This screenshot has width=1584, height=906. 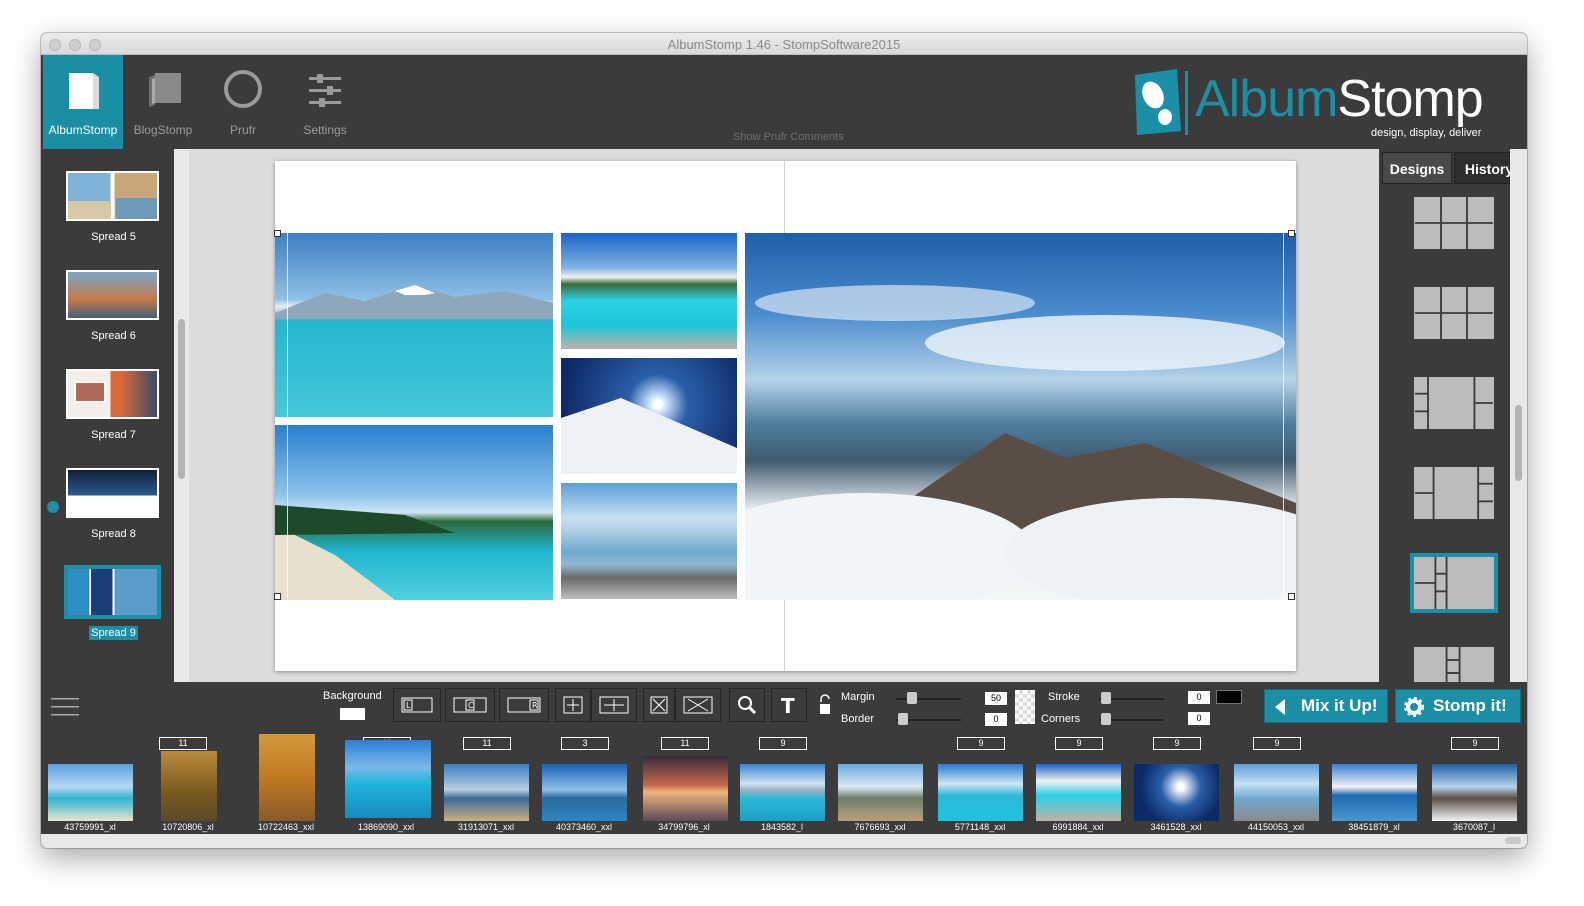 I want to click on filmstrip-filename: 10722463_xxl, so click(x=286, y=827).